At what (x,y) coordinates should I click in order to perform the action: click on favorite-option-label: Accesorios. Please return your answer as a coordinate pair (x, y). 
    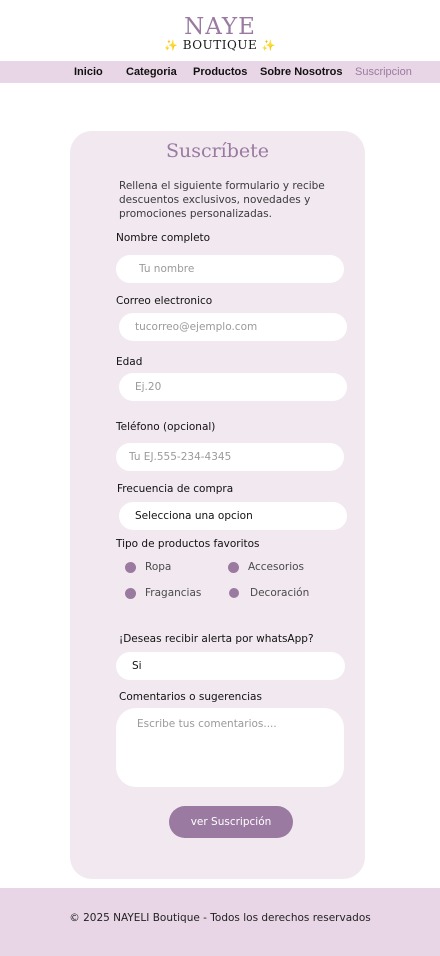
    Looking at the image, I should click on (276, 567).